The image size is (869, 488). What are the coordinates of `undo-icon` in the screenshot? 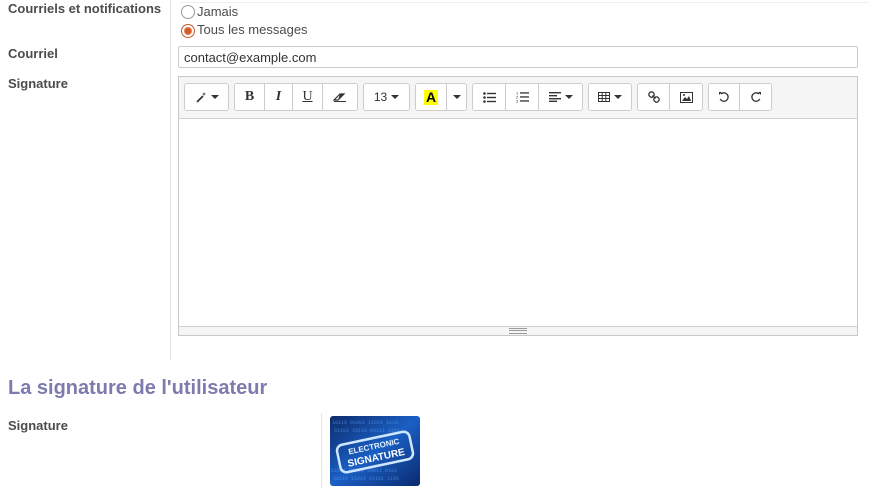 It's located at (724, 97).